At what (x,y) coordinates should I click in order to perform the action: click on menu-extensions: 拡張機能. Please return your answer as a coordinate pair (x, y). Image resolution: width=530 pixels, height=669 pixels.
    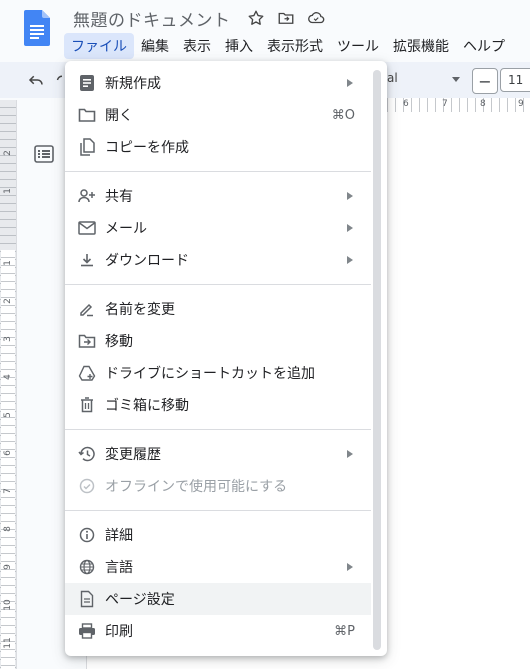
    Looking at the image, I should click on (421, 46).